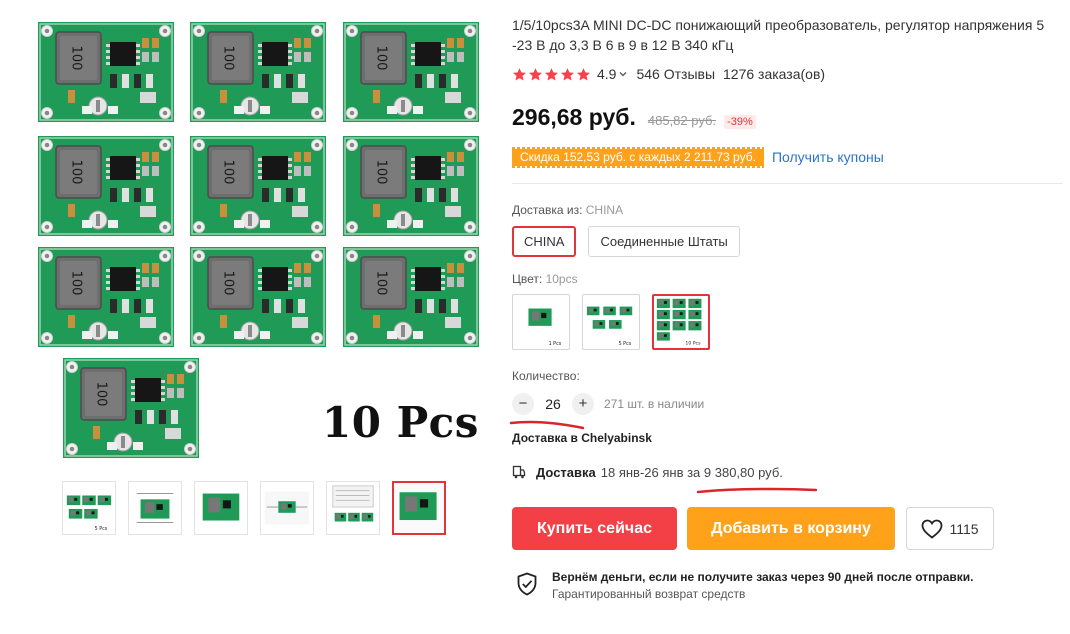 This screenshot has height=634, width=1070. I want to click on divider, so click(787, 183).